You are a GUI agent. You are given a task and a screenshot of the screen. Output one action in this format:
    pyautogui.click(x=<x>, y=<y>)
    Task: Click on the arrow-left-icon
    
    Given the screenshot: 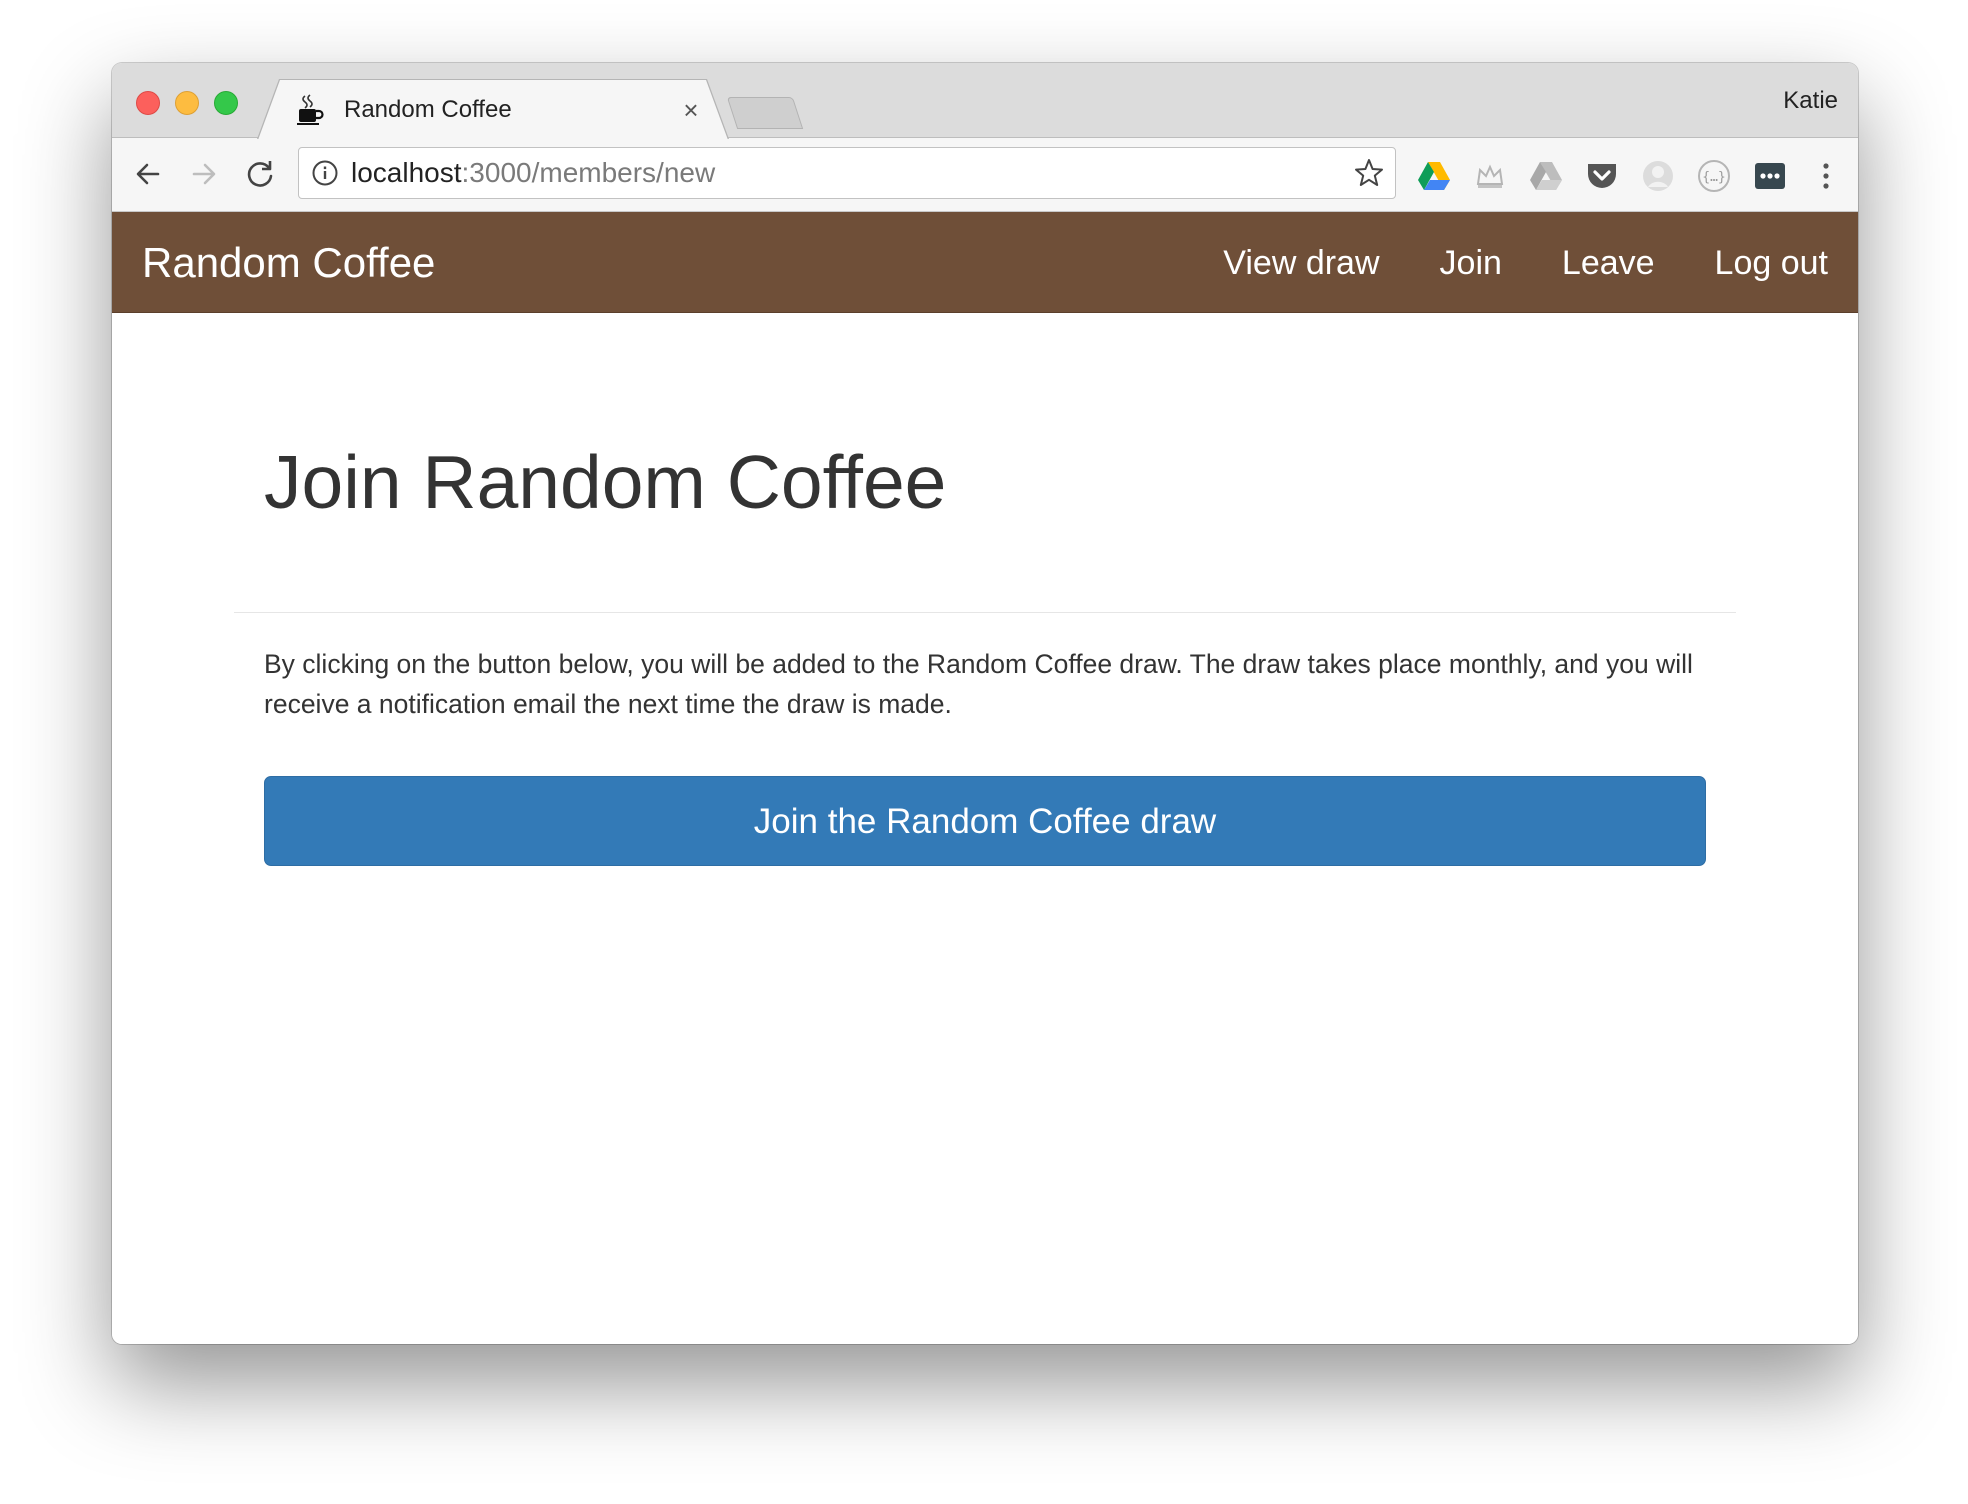 What is the action you would take?
    pyautogui.click(x=148, y=174)
    